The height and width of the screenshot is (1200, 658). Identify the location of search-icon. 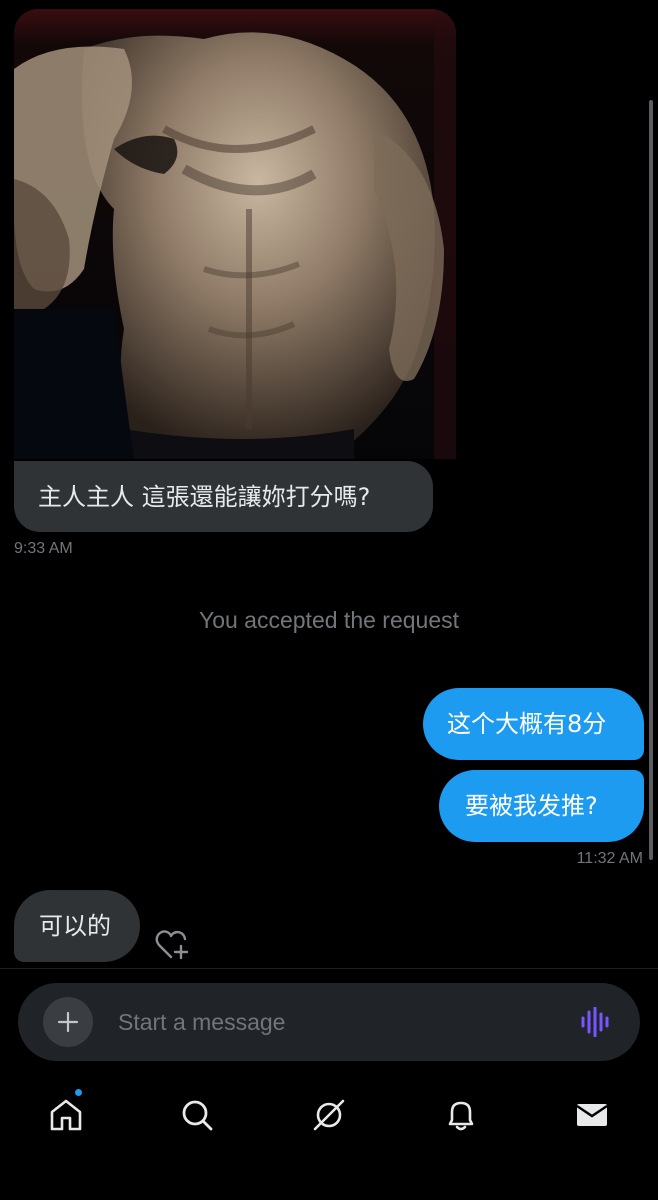
(197, 1115).